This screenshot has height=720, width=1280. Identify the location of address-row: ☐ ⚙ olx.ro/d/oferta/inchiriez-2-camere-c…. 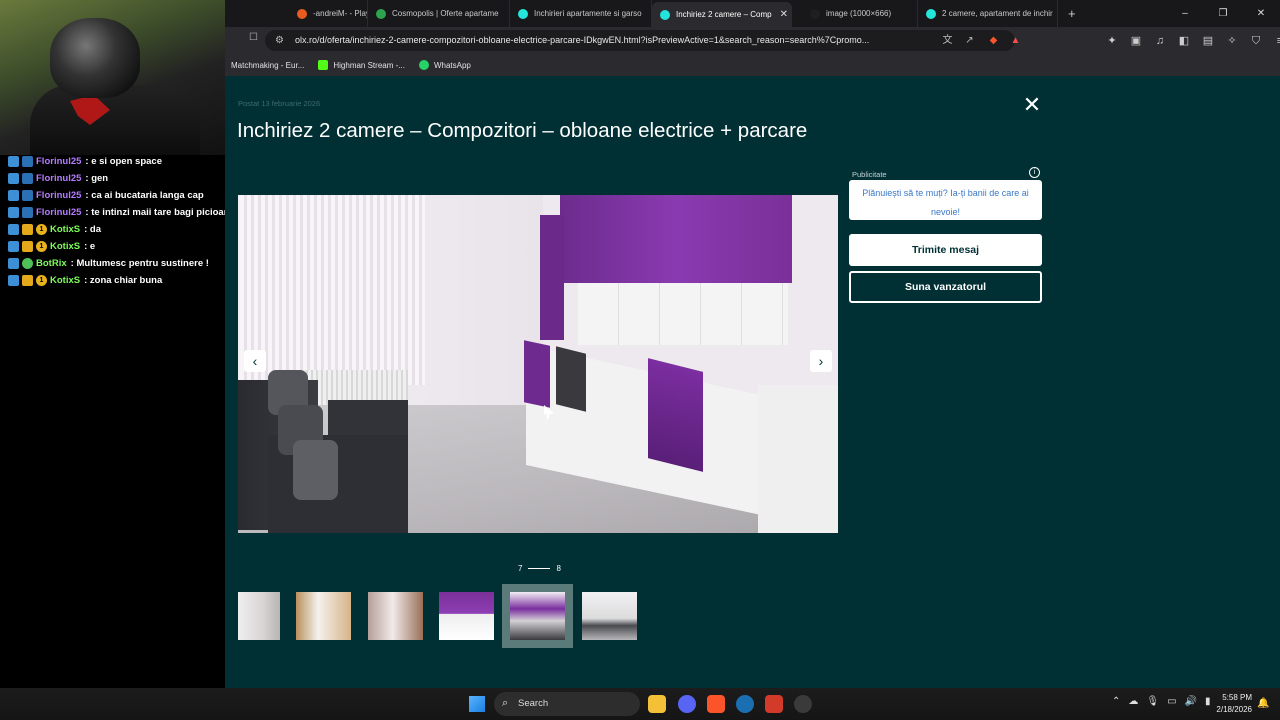
(752, 40).